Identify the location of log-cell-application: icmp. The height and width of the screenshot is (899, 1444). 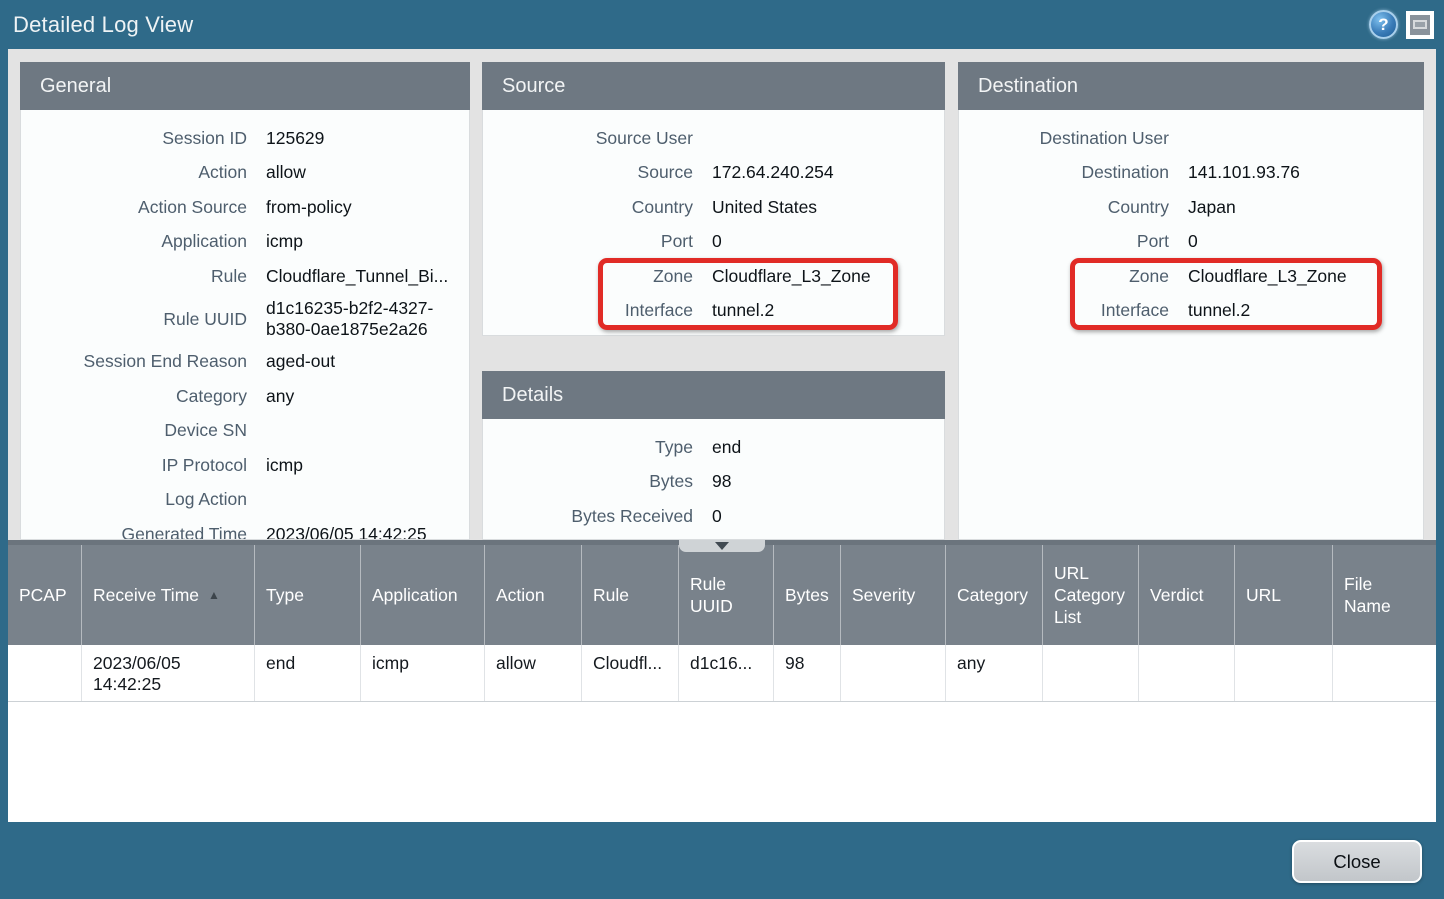
(423, 673).